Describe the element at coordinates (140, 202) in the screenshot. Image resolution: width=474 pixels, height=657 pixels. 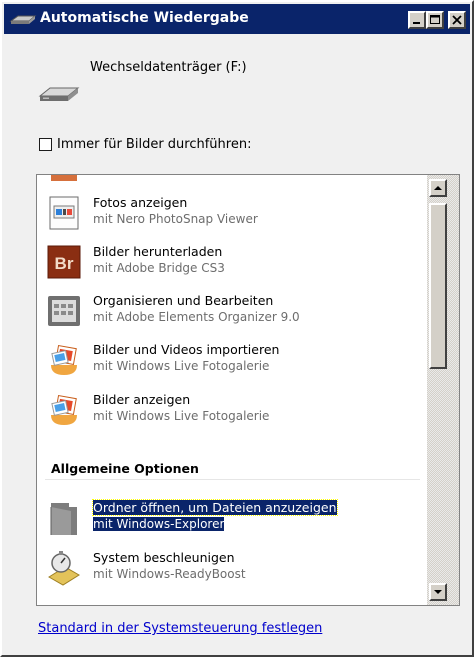
I see `option-title: Fotos anzeigen` at that location.